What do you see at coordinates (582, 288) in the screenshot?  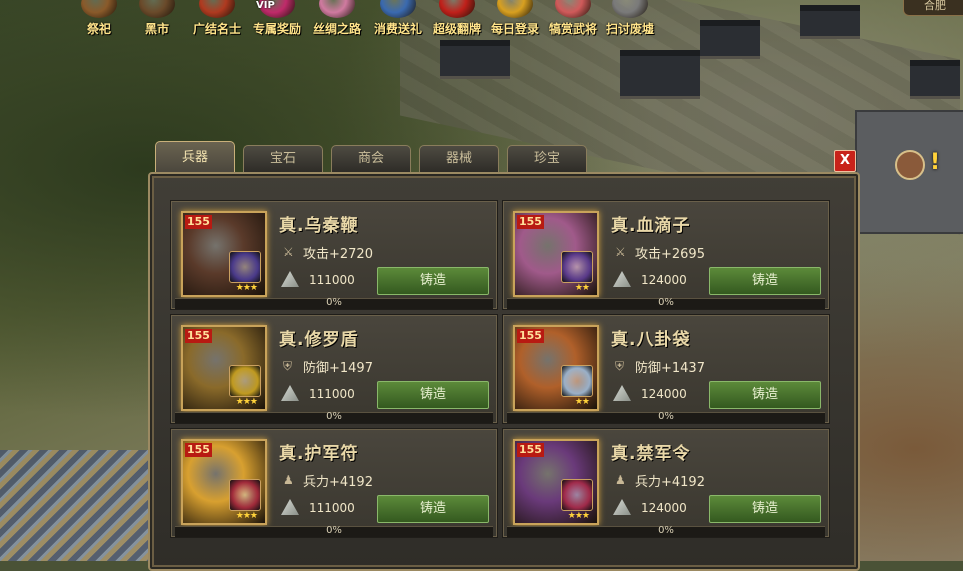 I see `star-rating: ★★` at bounding box center [582, 288].